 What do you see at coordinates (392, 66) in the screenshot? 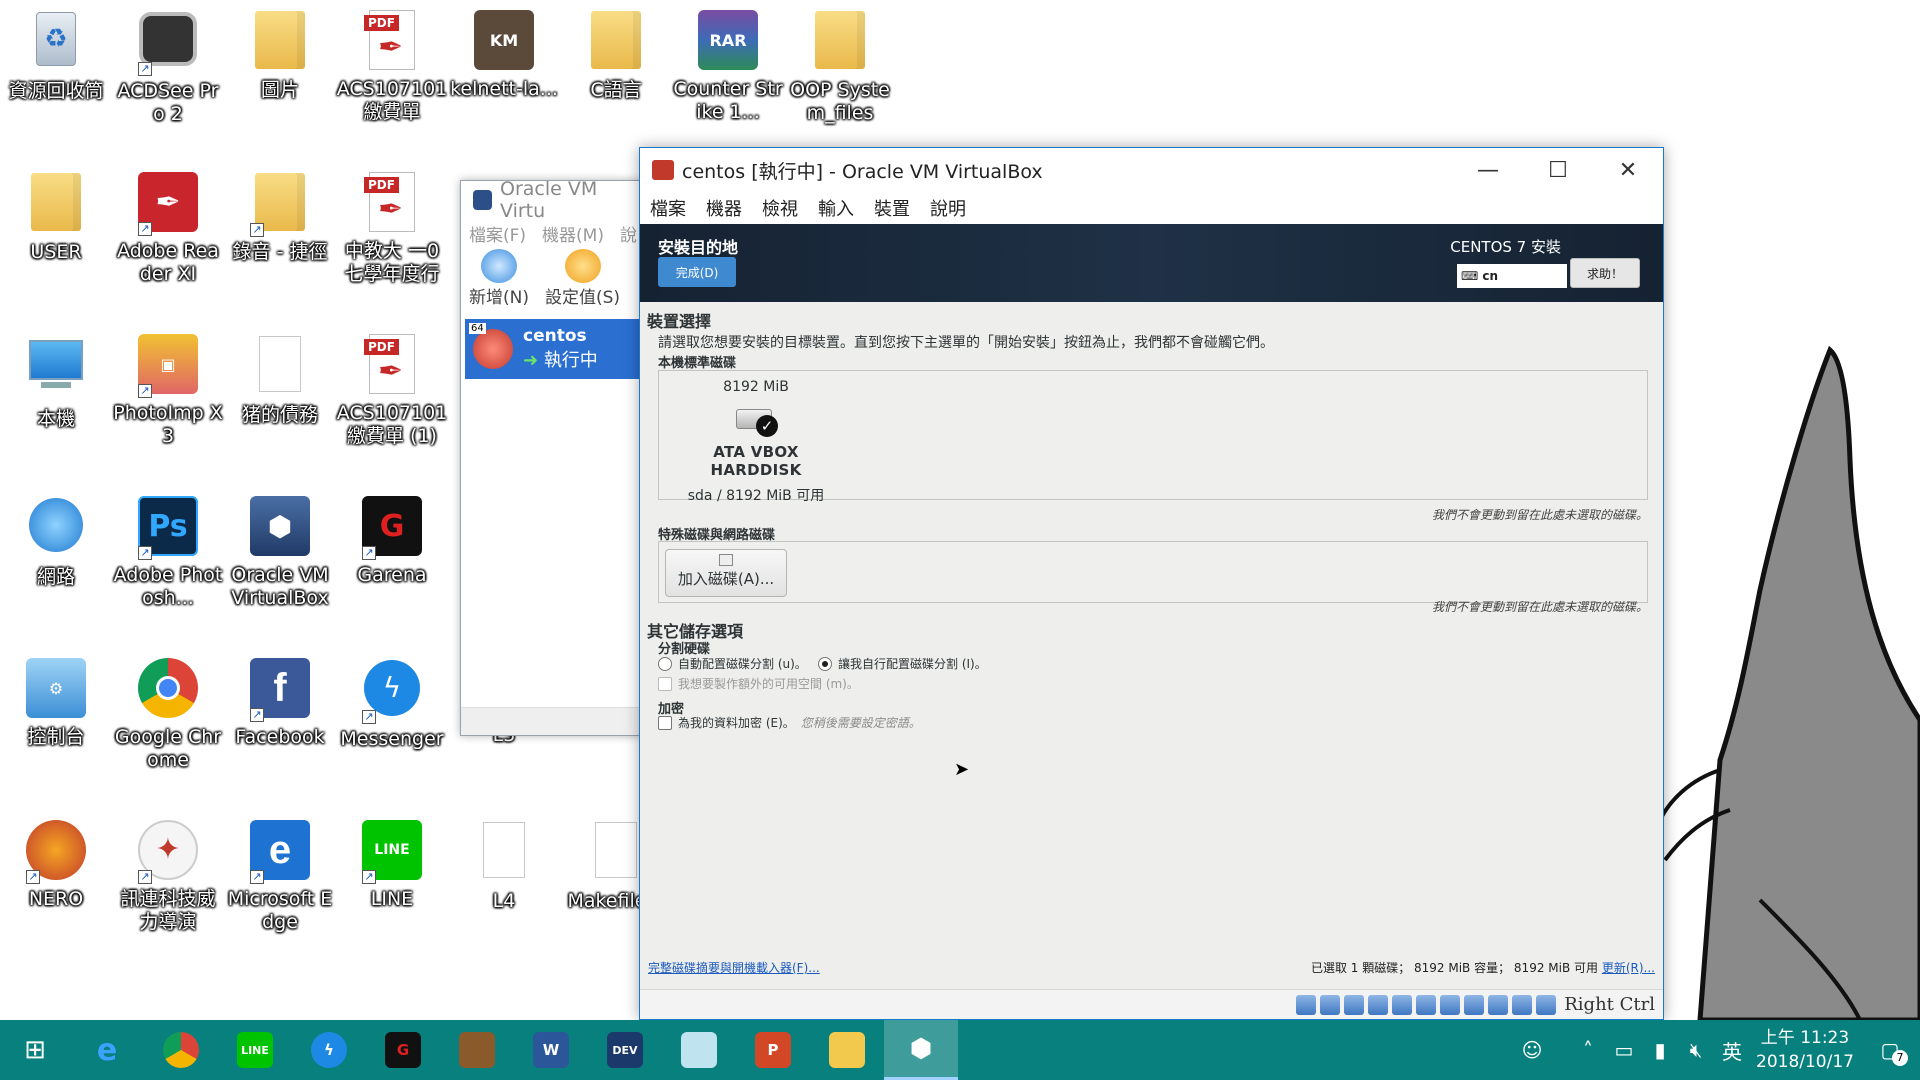
I see `desktop-icon-acs-pdf: PDF ✒ ACS107101 繳費單` at bounding box center [392, 66].